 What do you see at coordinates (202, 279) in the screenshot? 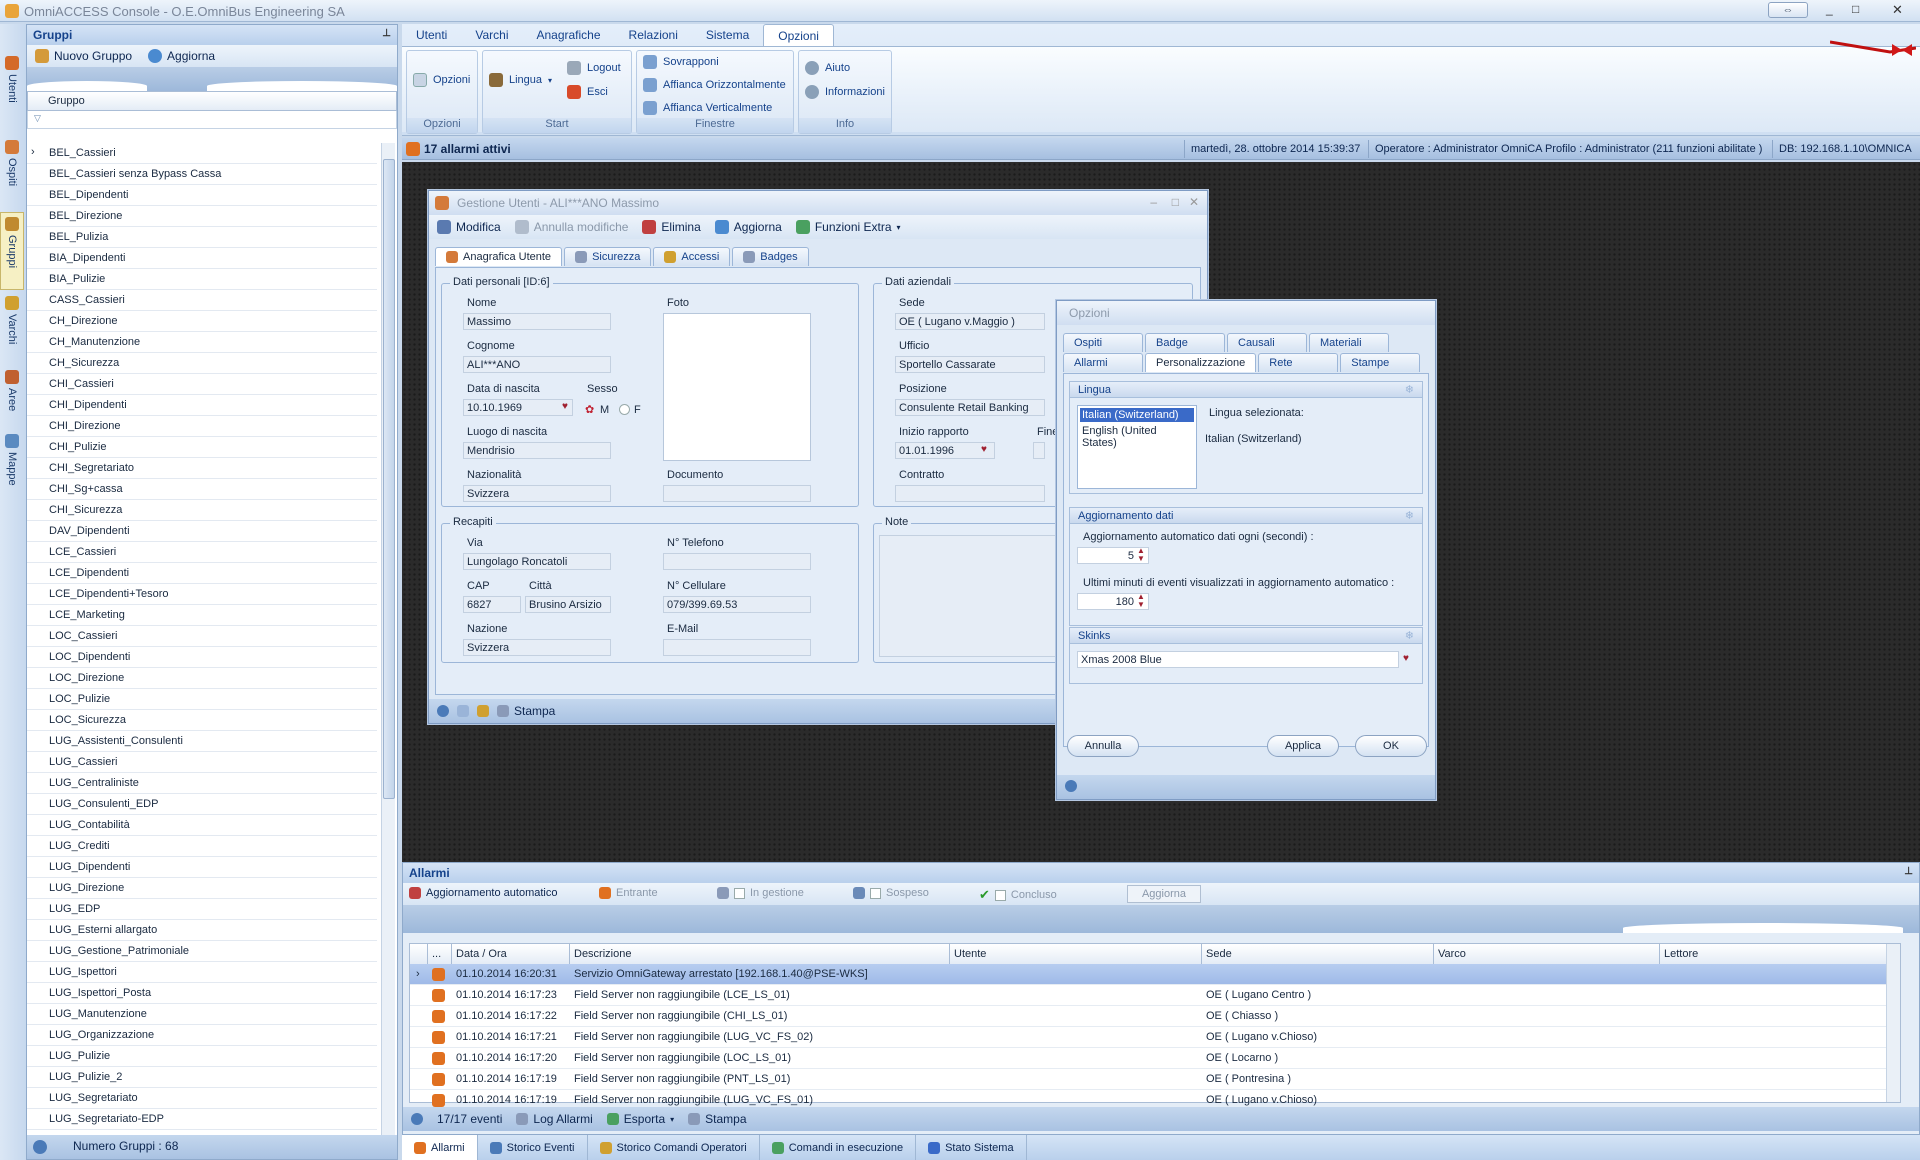
I see `list-item: BIA_Pulizie` at bounding box center [202, 279].